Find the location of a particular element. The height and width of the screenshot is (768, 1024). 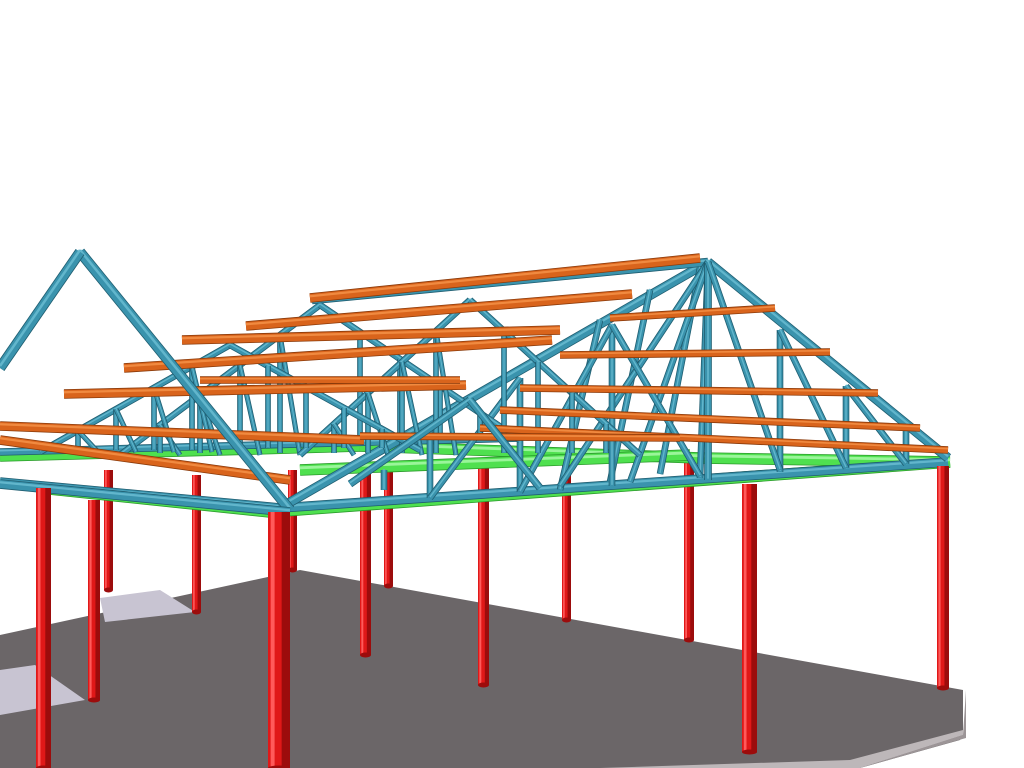

back-column-1-base is located at coordinates (108, 590).